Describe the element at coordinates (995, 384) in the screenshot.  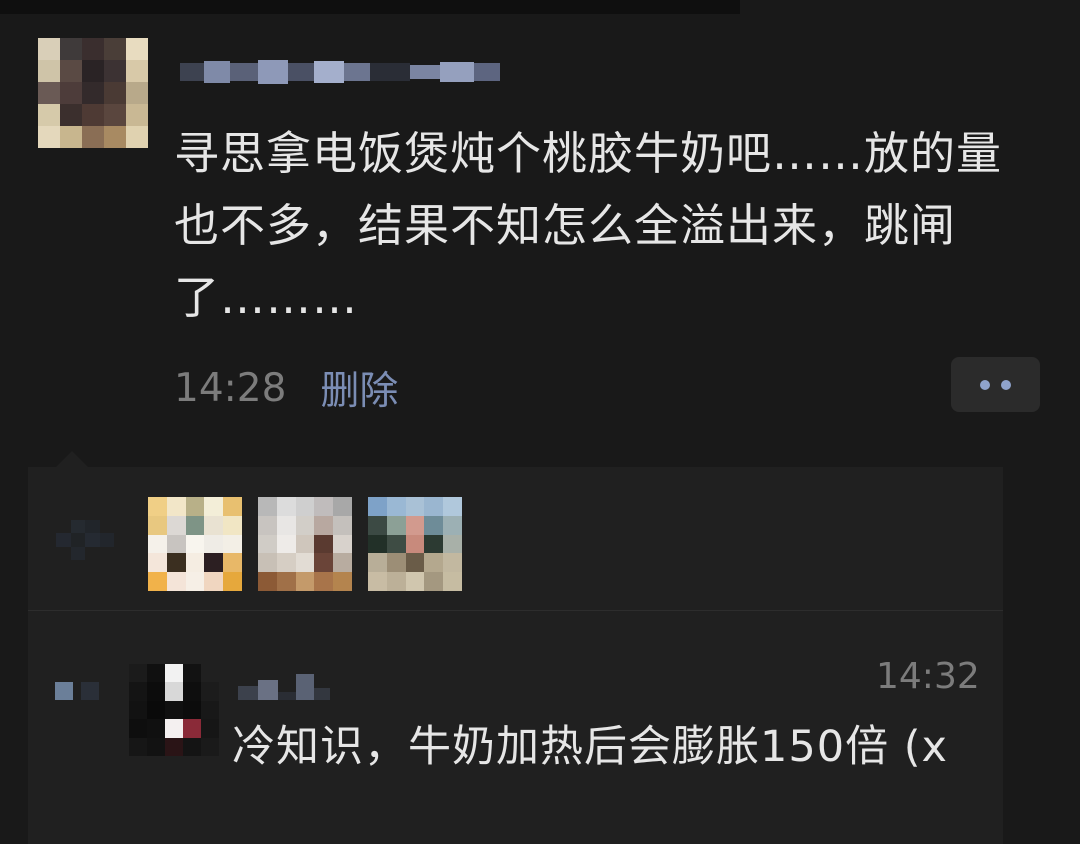
I see `more-dots-icon` at that location.